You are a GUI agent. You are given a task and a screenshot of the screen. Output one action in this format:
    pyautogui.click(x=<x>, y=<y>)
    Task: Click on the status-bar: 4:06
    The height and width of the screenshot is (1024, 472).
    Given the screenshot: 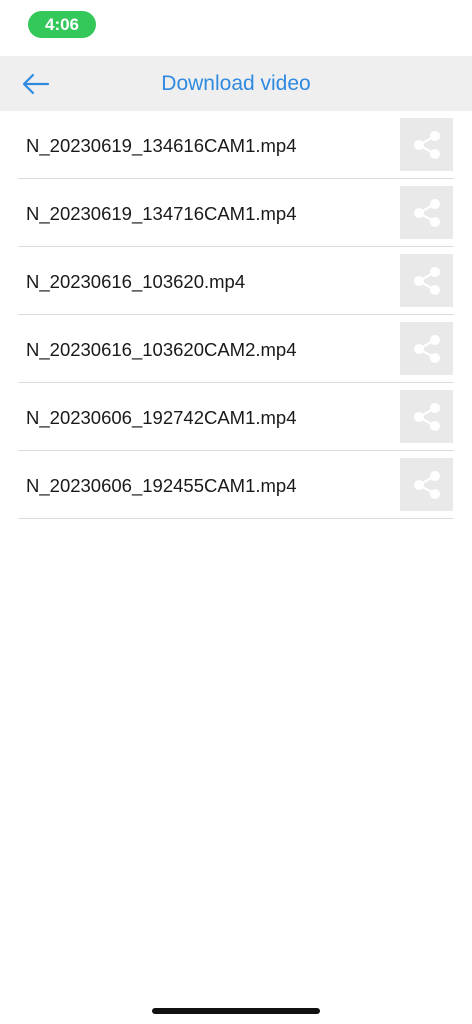 What is the action you would take?
    pyautogui.click(x=236, y=28)
    